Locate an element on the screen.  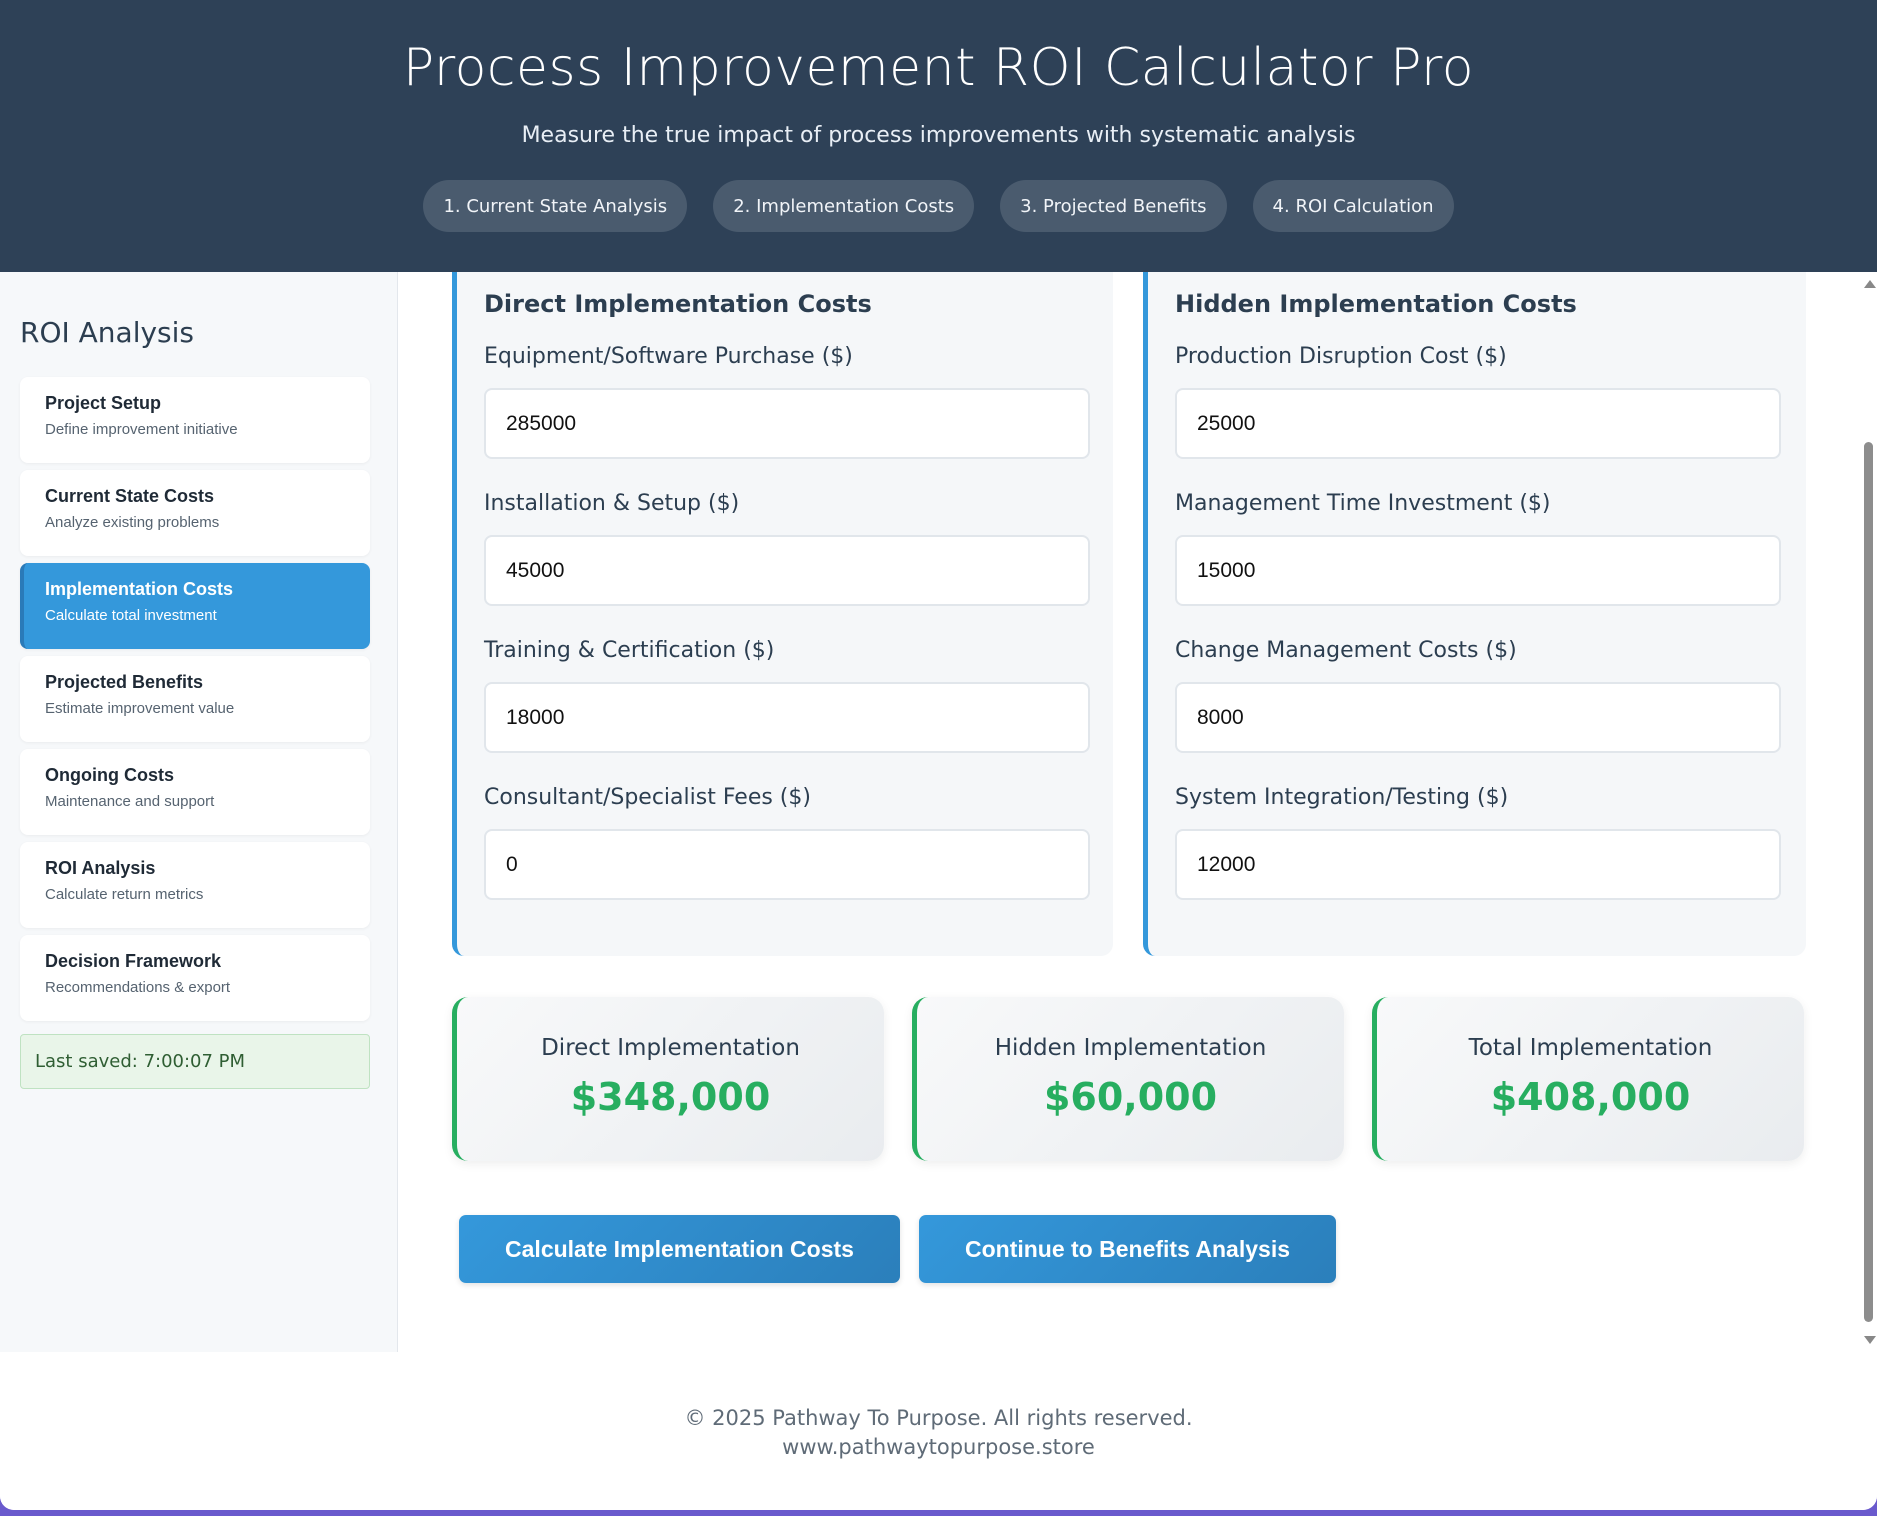
system-integration-field-group: System Integration/Testing ($) is located at coordinates (1478, 842).